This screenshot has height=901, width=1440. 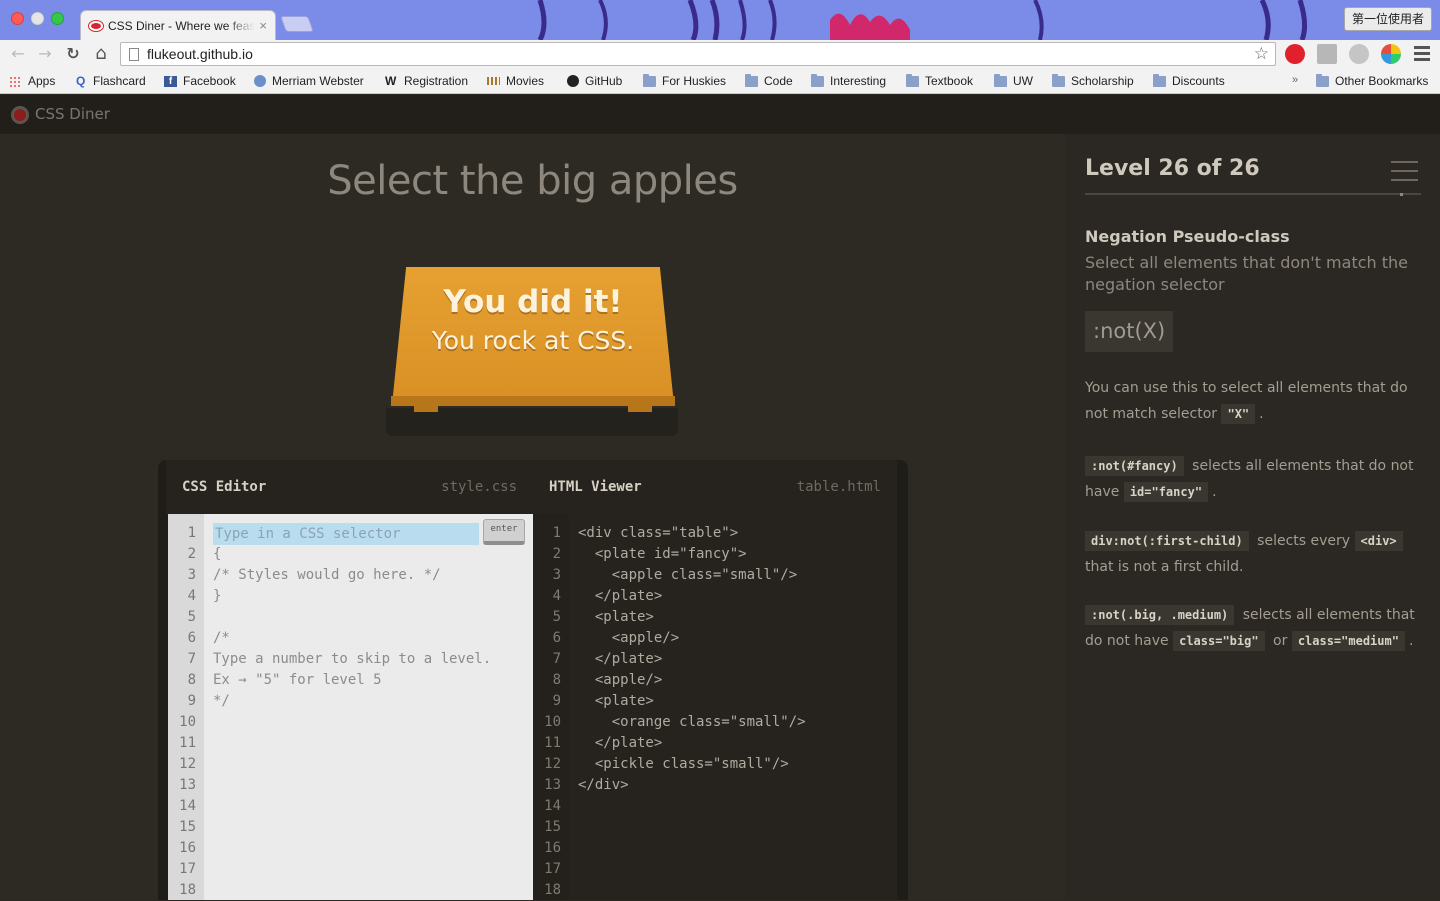 What do you see at coordinates (662, 554) in the screenshot?
I see `code-line: <plate id="fancy">` at bounding box center [662, 554].